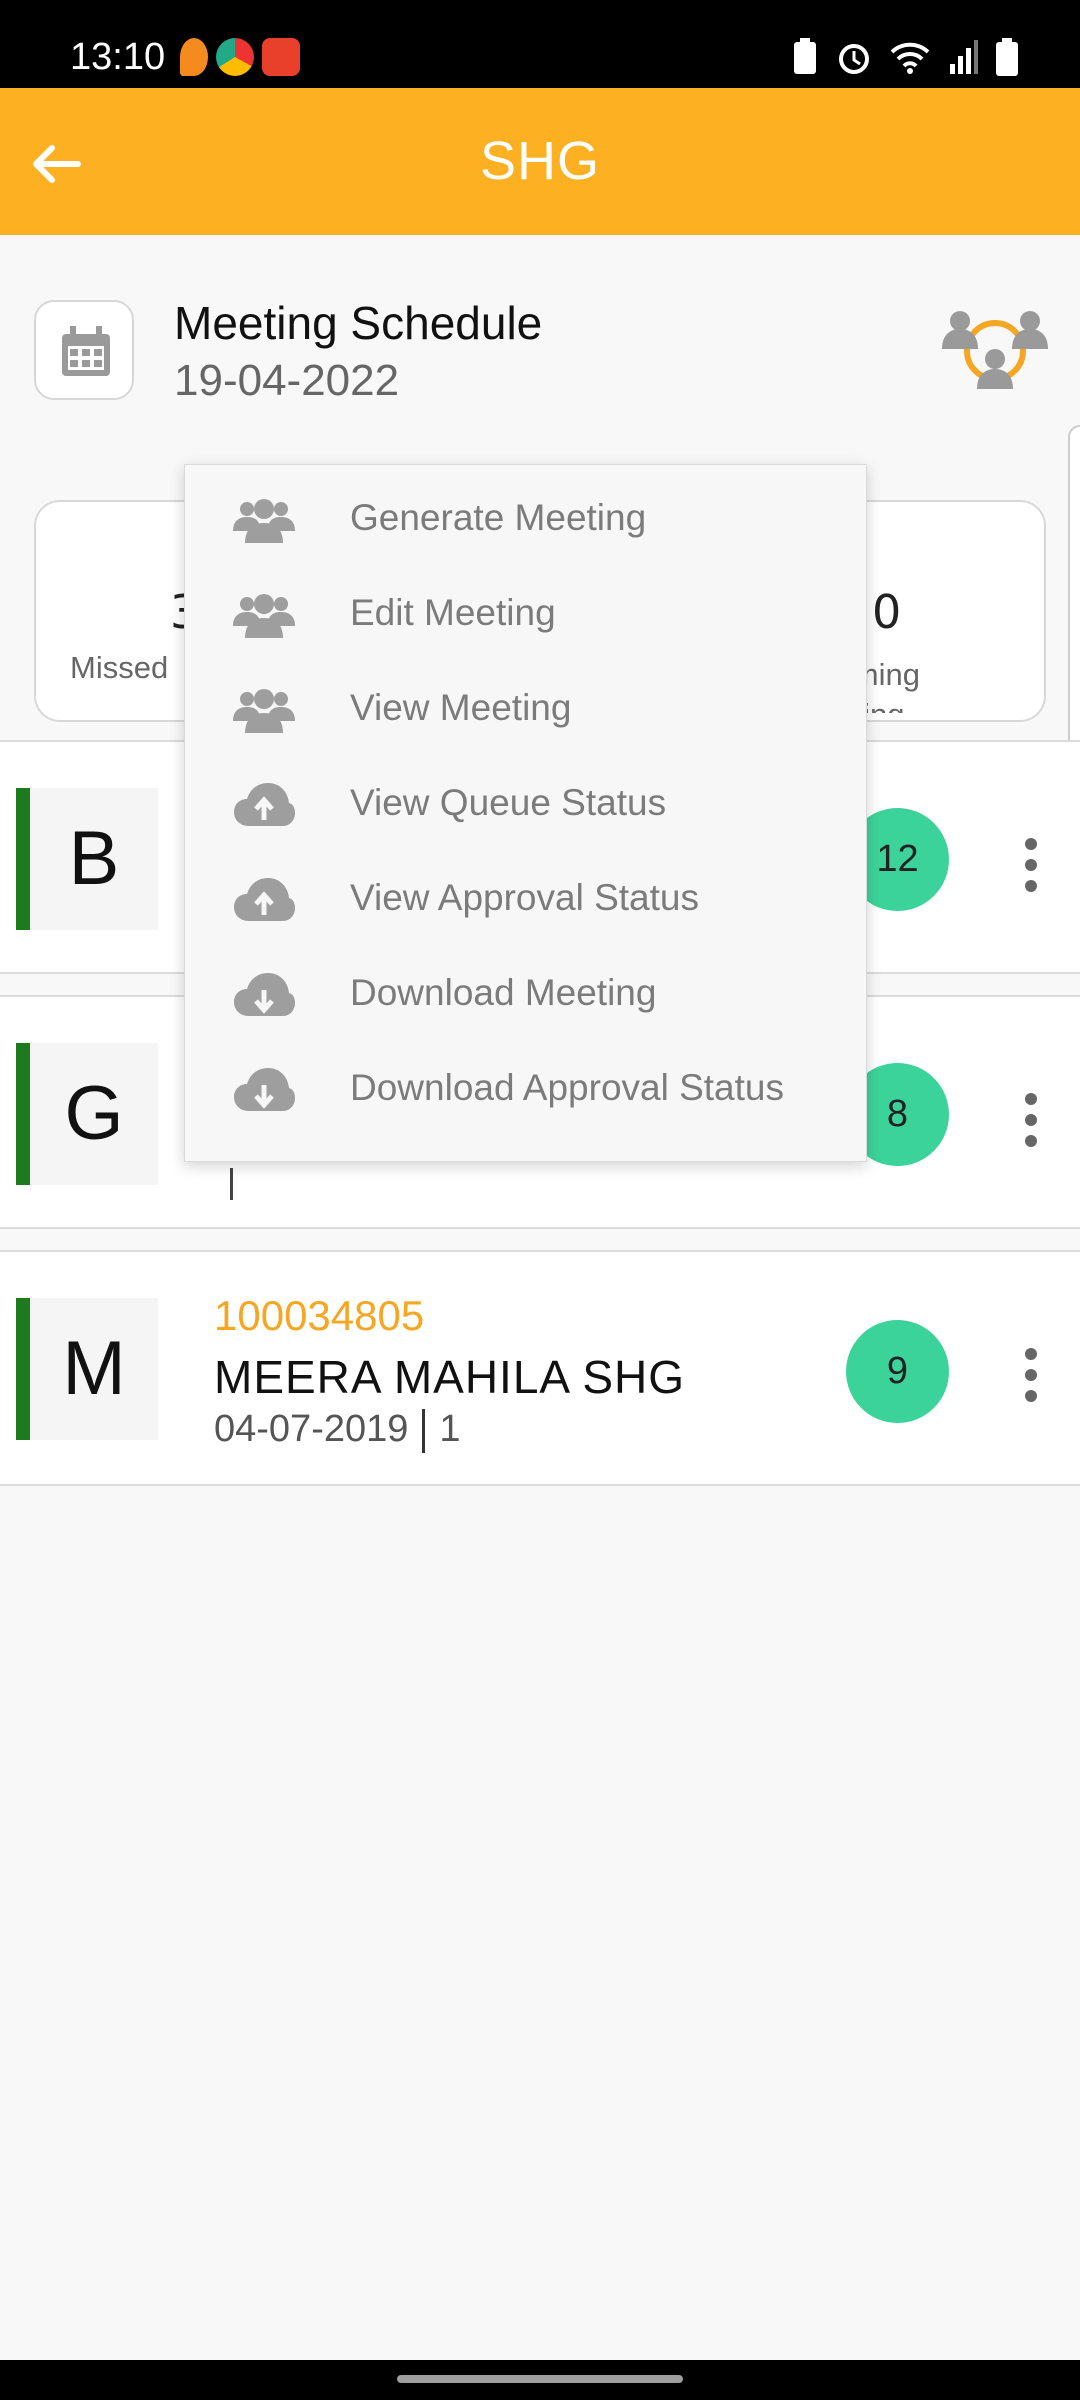 This screenshot has width=1080, height=2400. Describe the element at coordinates (450, 1377) in the screenshot. I see `shg-name: MEERA MAHILA SHG` at that location.